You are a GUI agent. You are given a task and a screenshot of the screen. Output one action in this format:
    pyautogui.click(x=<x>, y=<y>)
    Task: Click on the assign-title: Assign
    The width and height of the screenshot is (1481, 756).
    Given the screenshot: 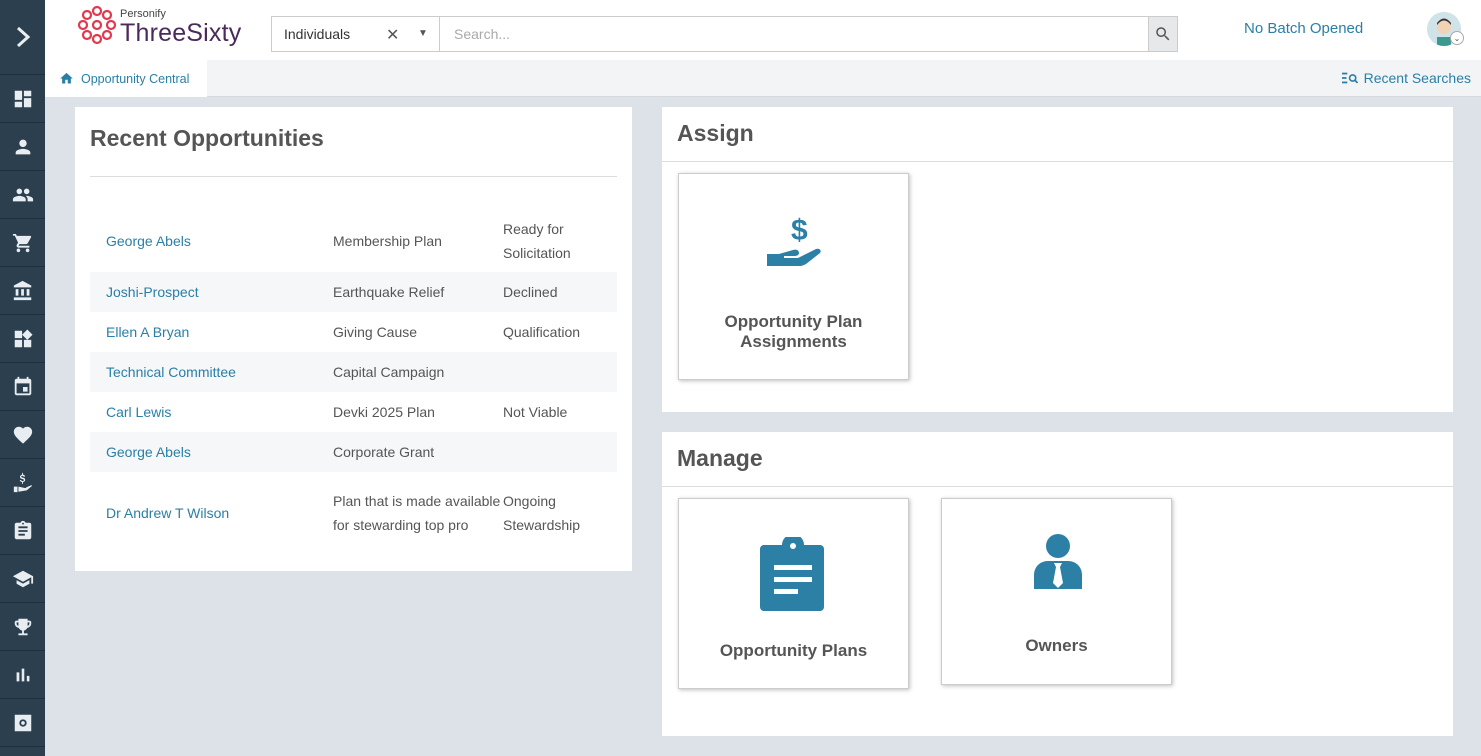 What is the action you would take?
    pyautogui.click(x=715, y=133)
    